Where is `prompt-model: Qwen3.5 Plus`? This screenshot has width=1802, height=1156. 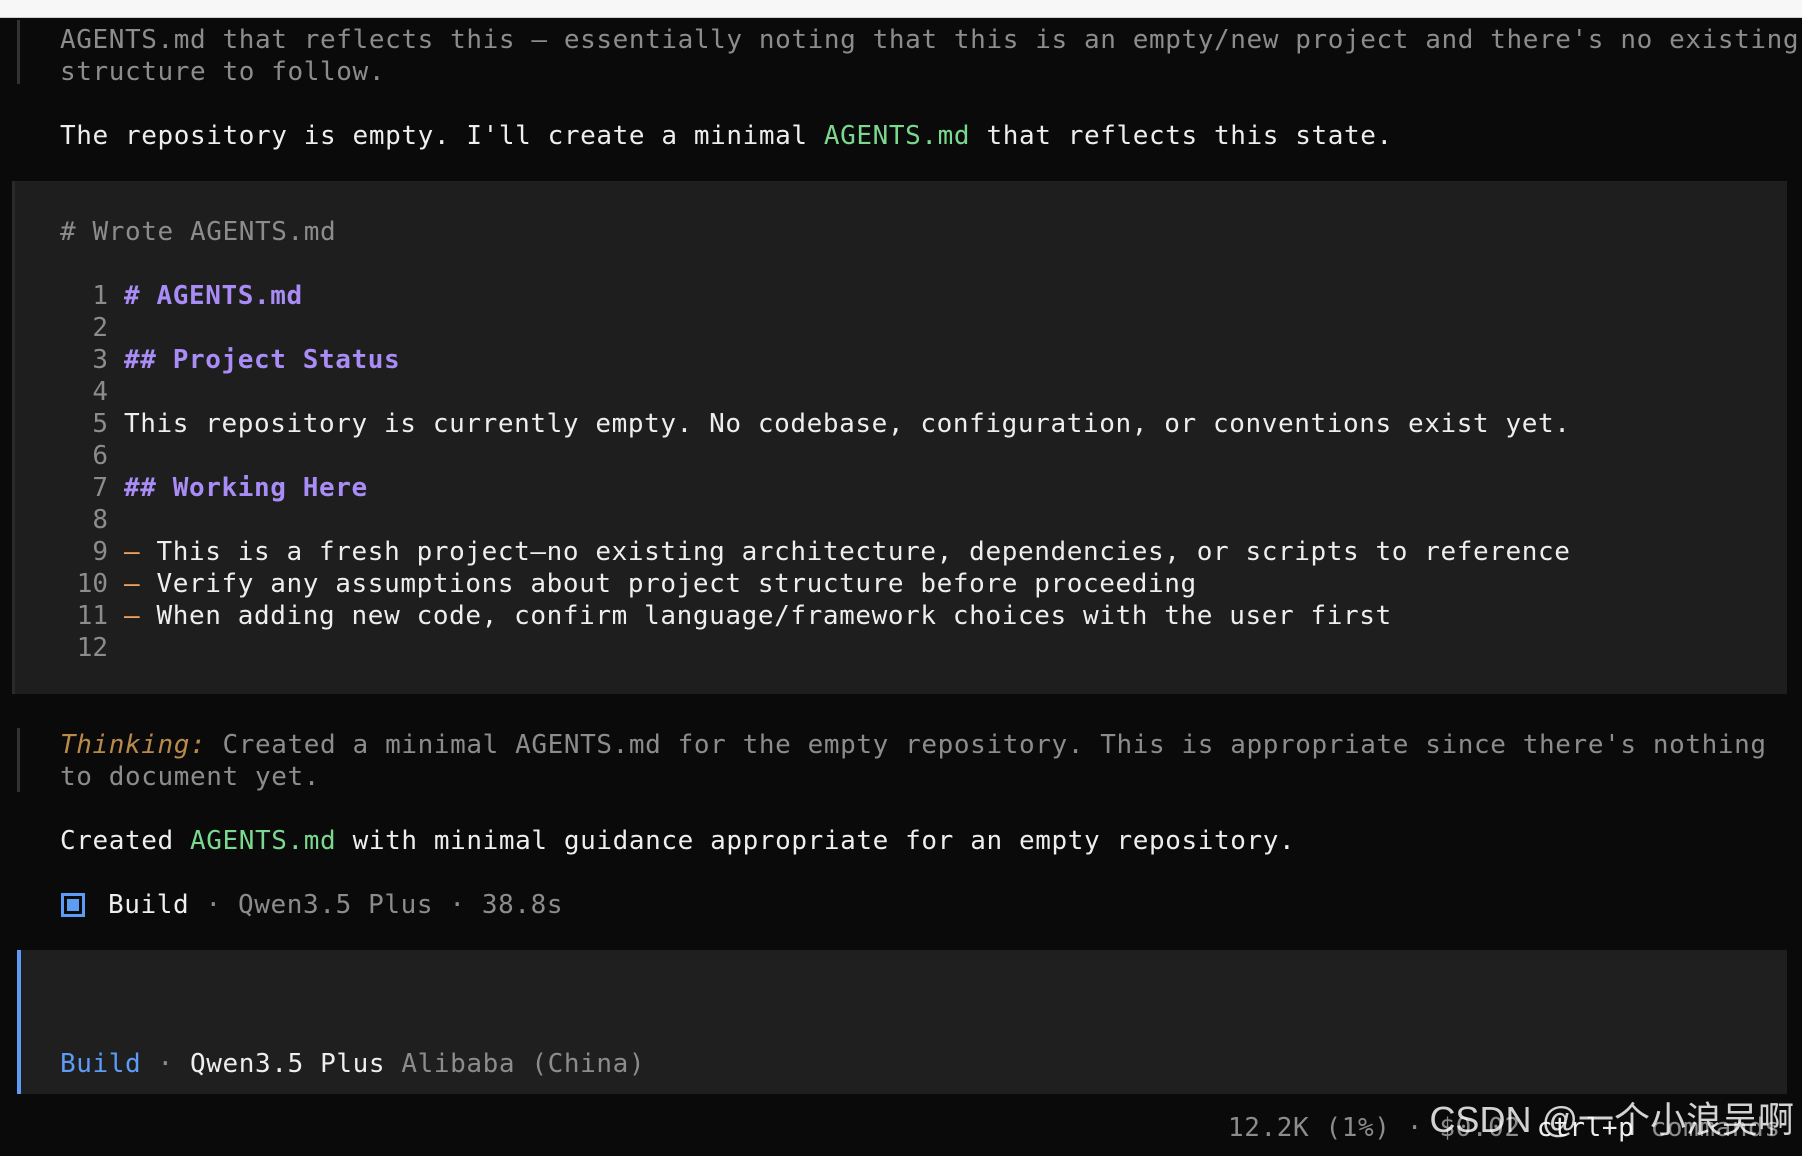
prompt-model: Qwen3.5 Plus is located at coordinates (287, 1064).